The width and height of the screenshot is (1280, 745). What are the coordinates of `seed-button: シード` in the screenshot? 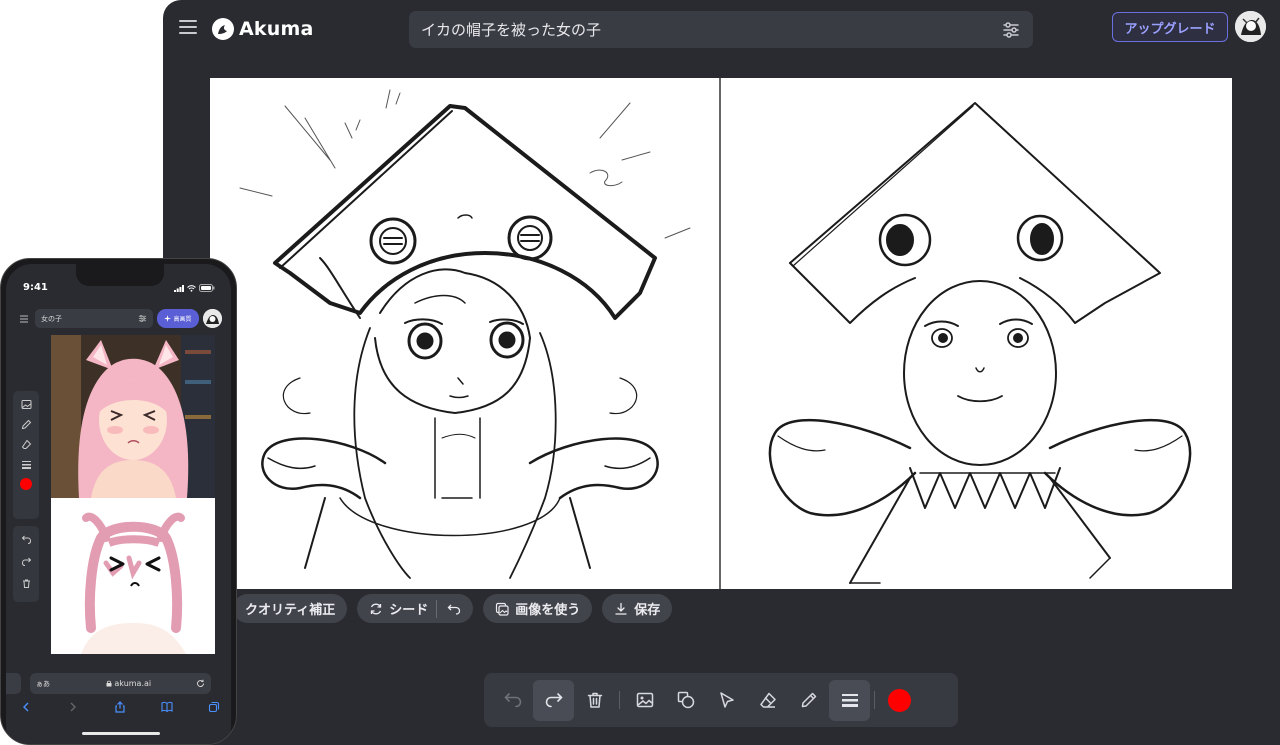 It's located at (415, 608).